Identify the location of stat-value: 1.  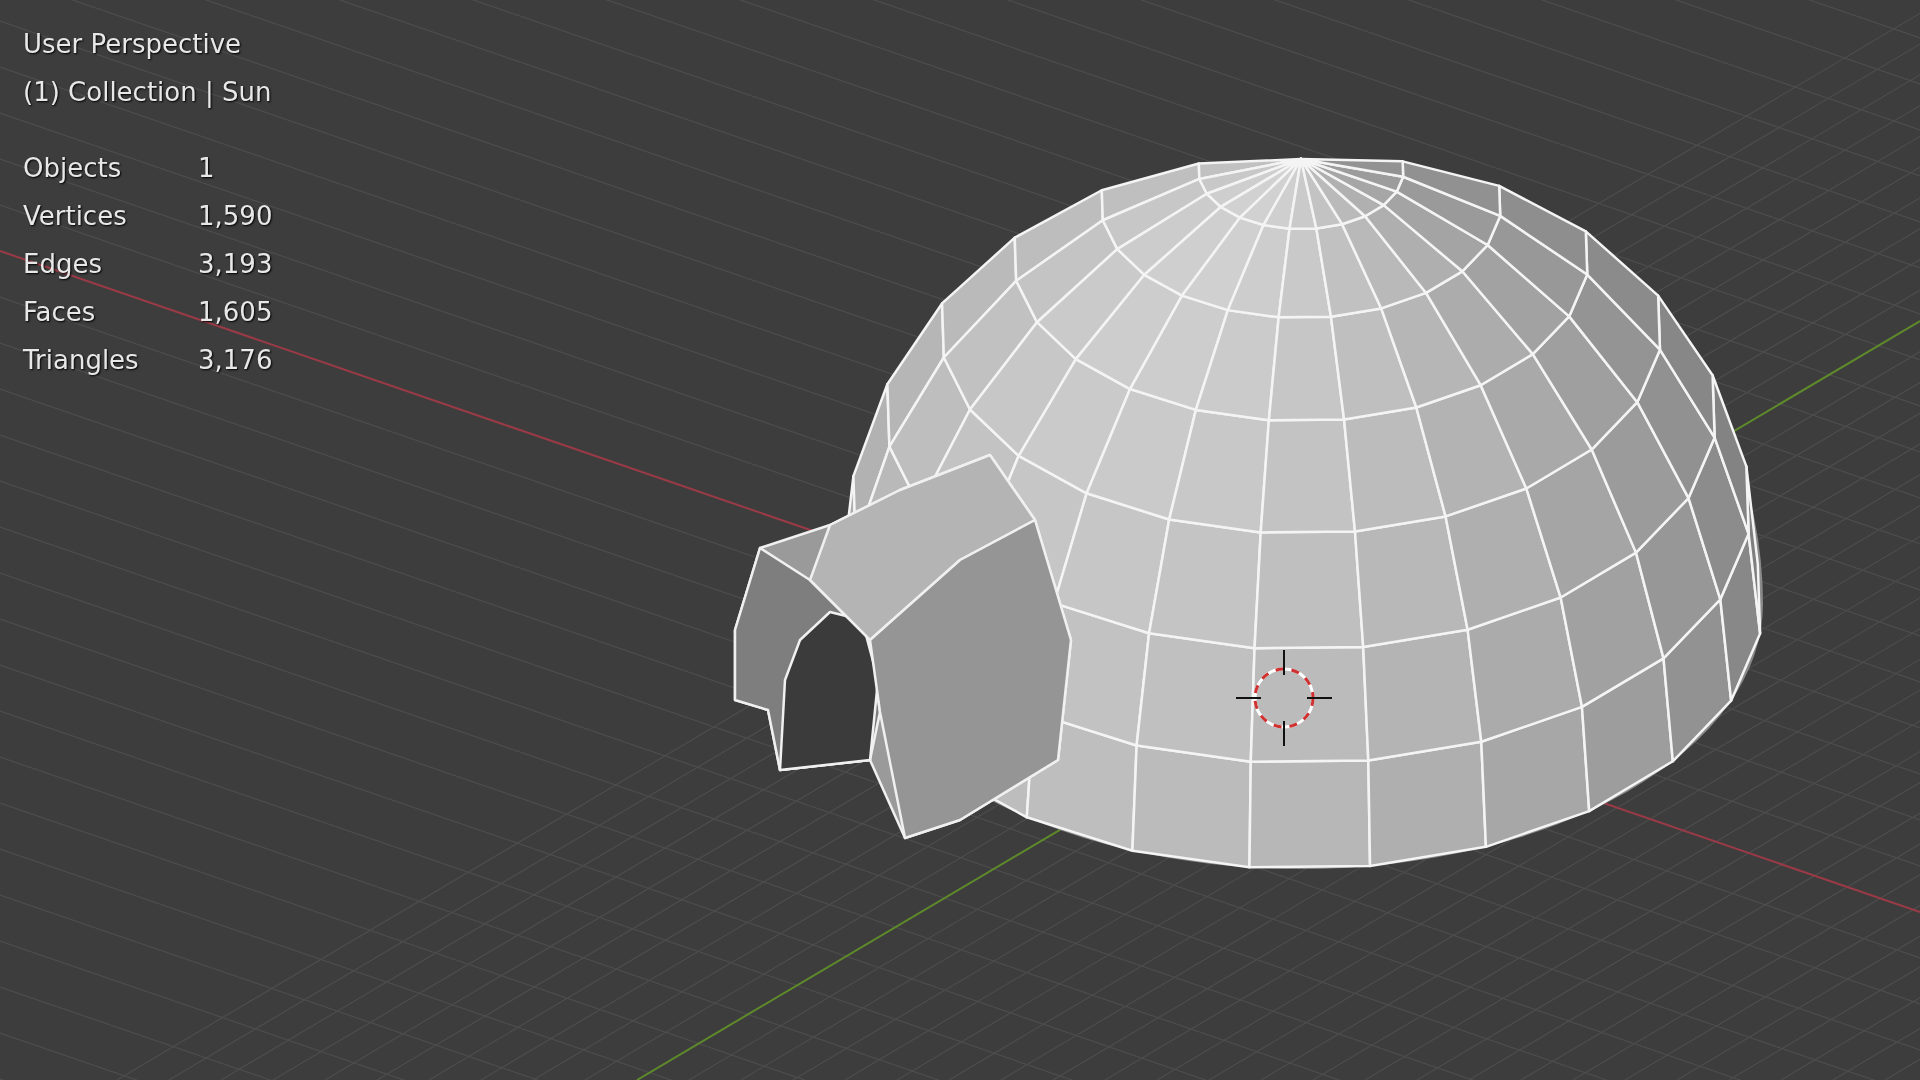
(207, 168).